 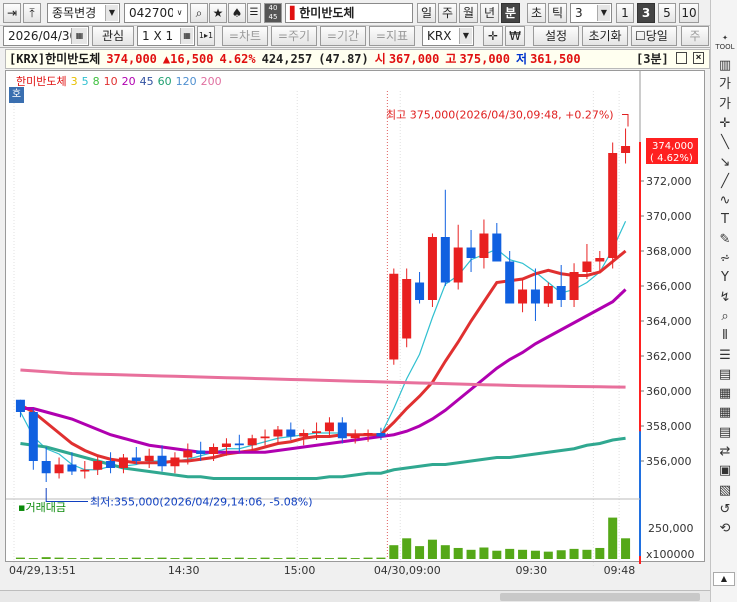 What do you see at coordinates (600, 597) in the screenshot?
I see `scrollbar-thumb` at bounding box center [600, 597].